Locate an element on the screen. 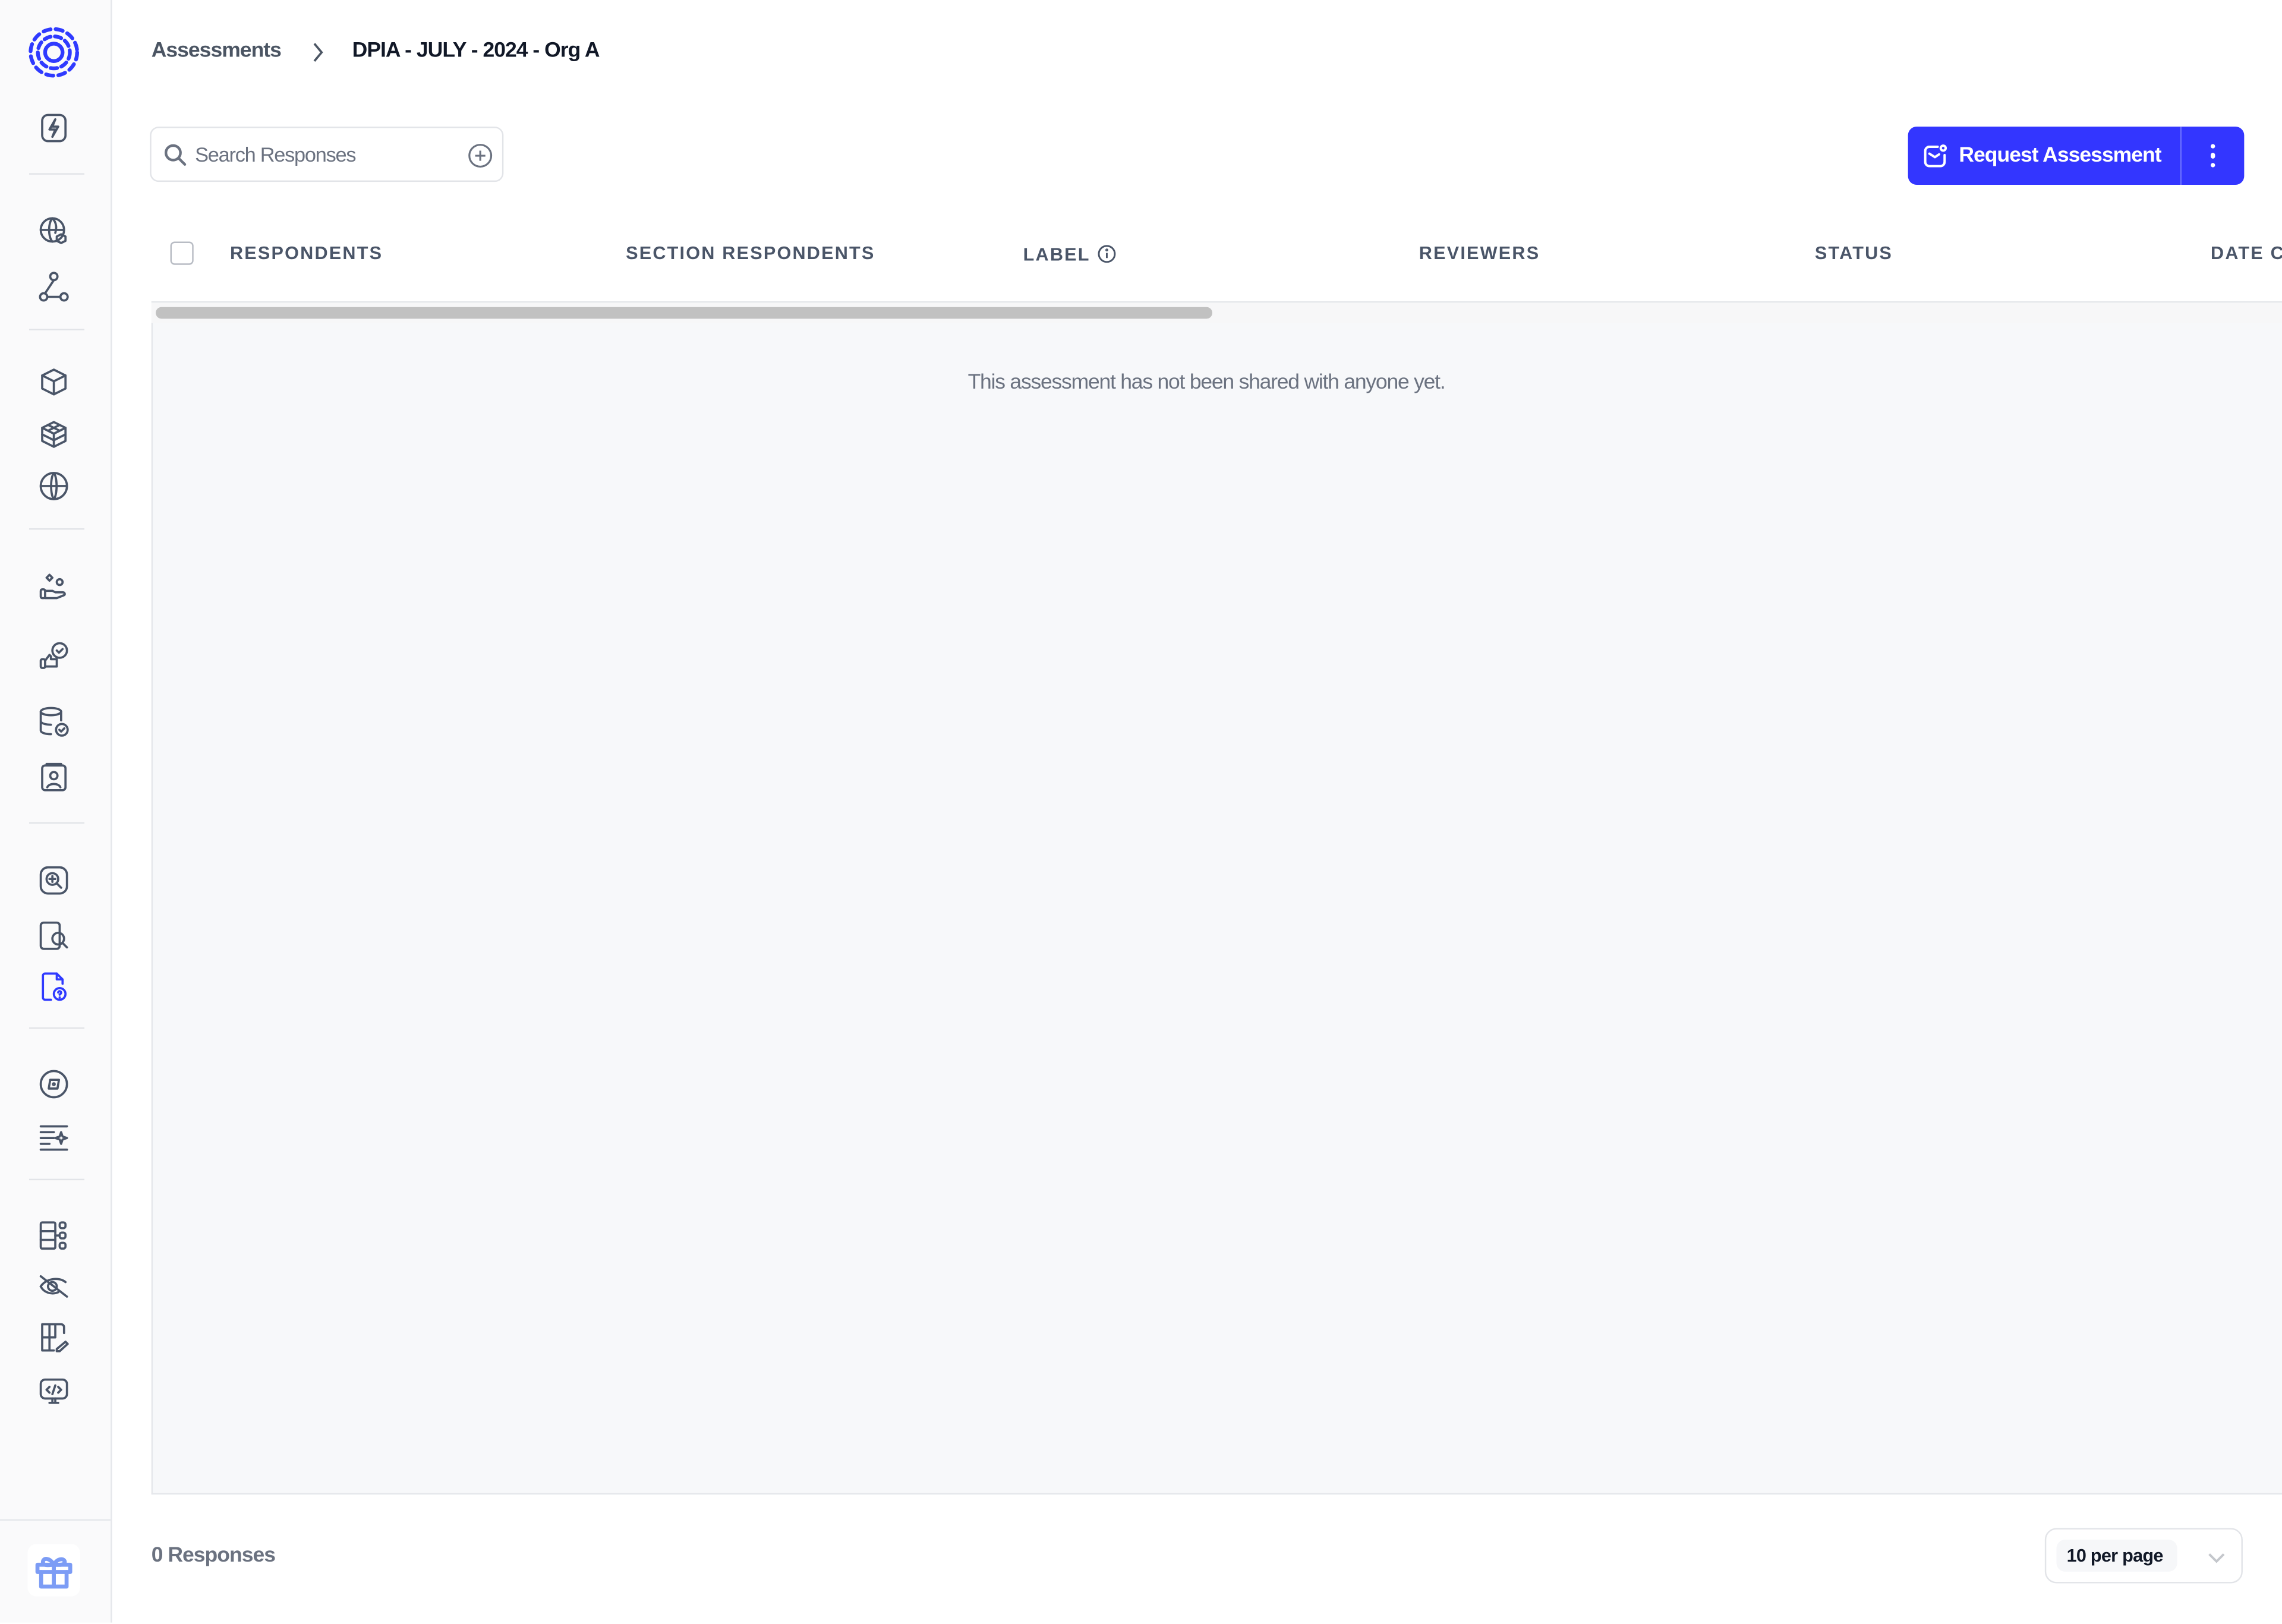 This screenshot has width=2282, height=1624. horizontal-scrollbar is located at coordinates (1216, 312).